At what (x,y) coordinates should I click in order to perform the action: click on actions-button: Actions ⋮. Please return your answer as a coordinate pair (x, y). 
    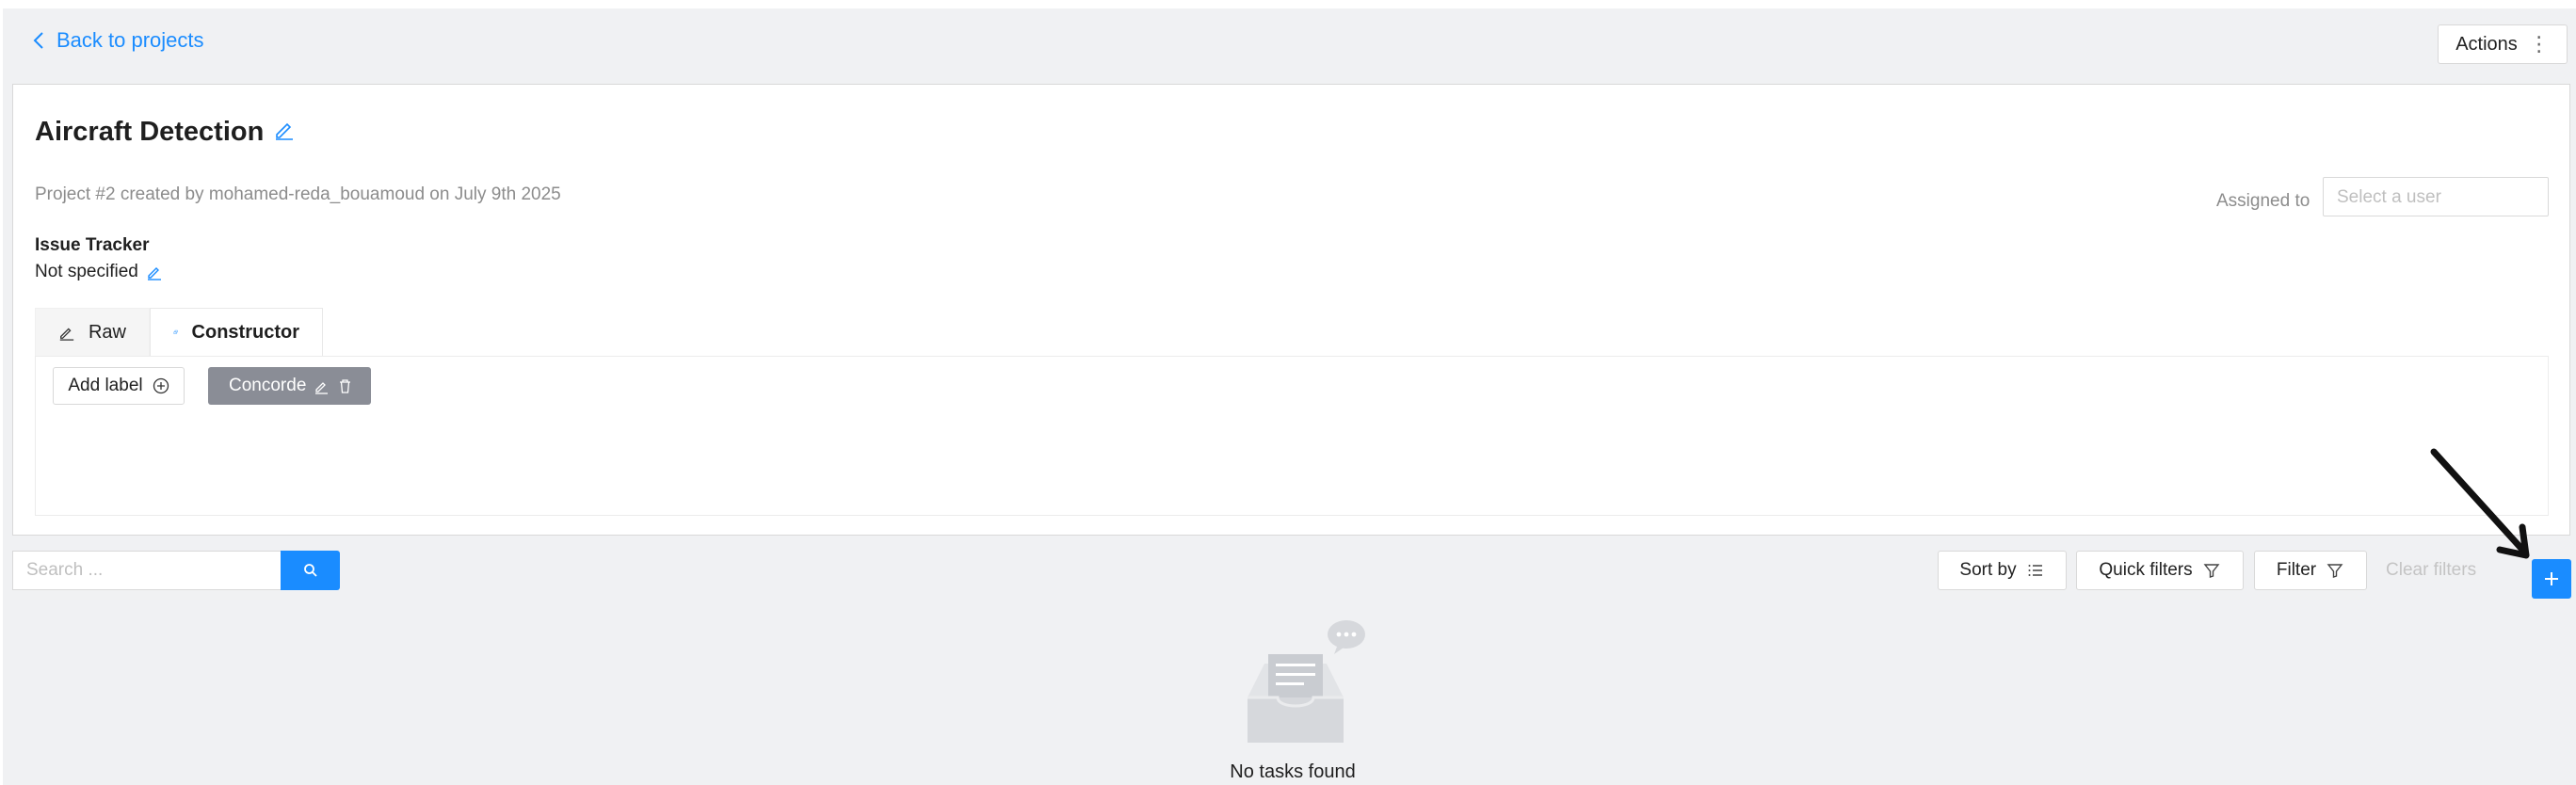
    Looking at the image, I should click on (2503, 44).